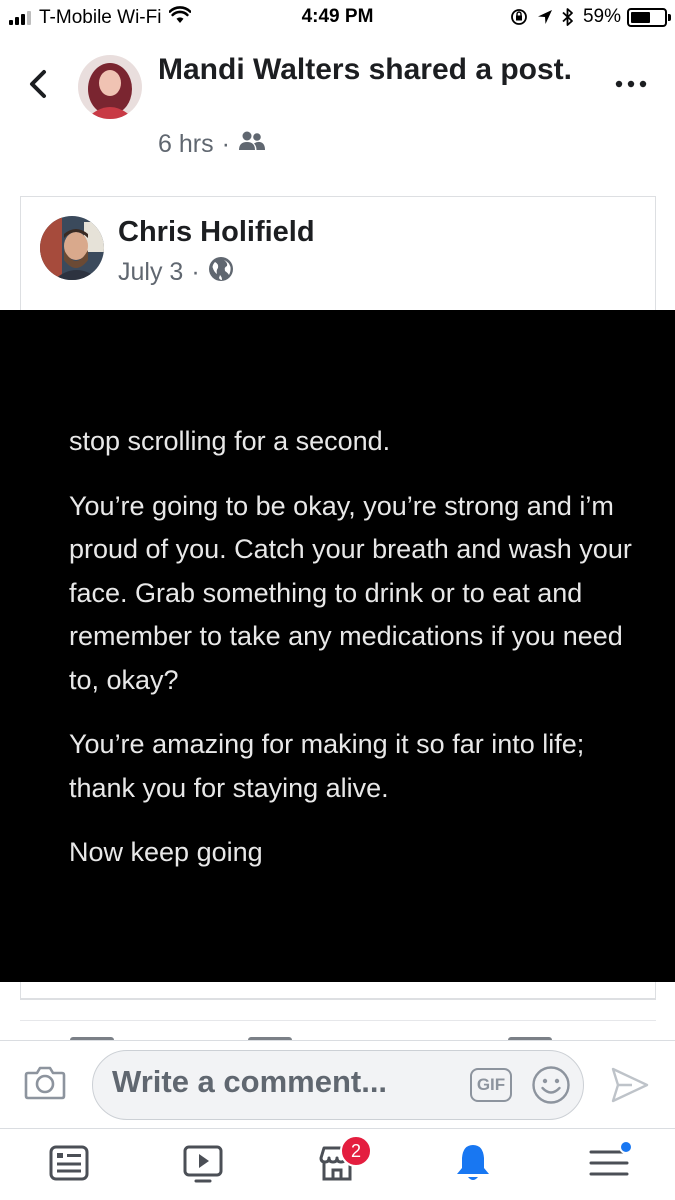  Describe the element at coordinates (473, 1163) in the screenshot. I see `notifications-tab-icon` at that location.